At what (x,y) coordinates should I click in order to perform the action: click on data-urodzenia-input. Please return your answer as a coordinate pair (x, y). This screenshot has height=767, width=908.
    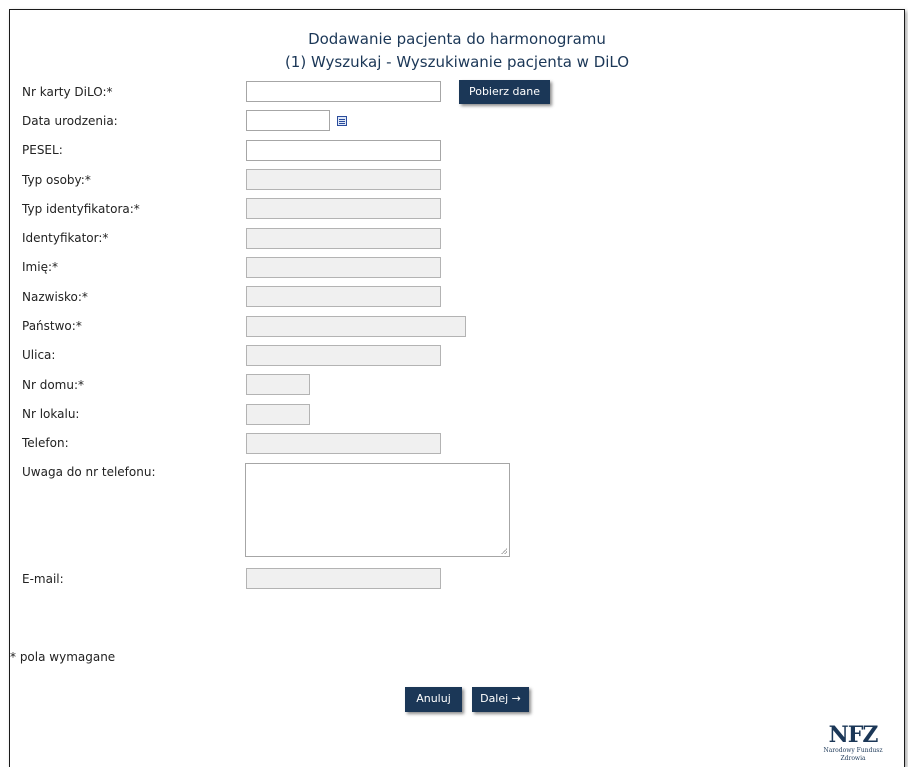
    Looking at the image, I should click on (288, 120).